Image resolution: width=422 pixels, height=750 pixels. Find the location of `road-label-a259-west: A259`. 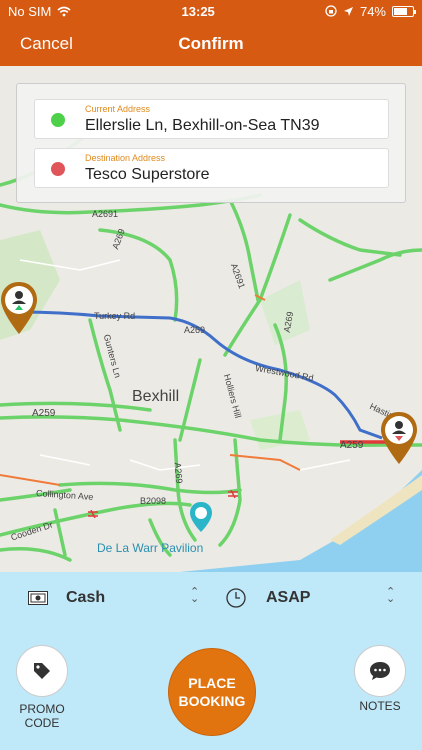

road-label-a259-west: A259 is located at coordinates (44, 413).